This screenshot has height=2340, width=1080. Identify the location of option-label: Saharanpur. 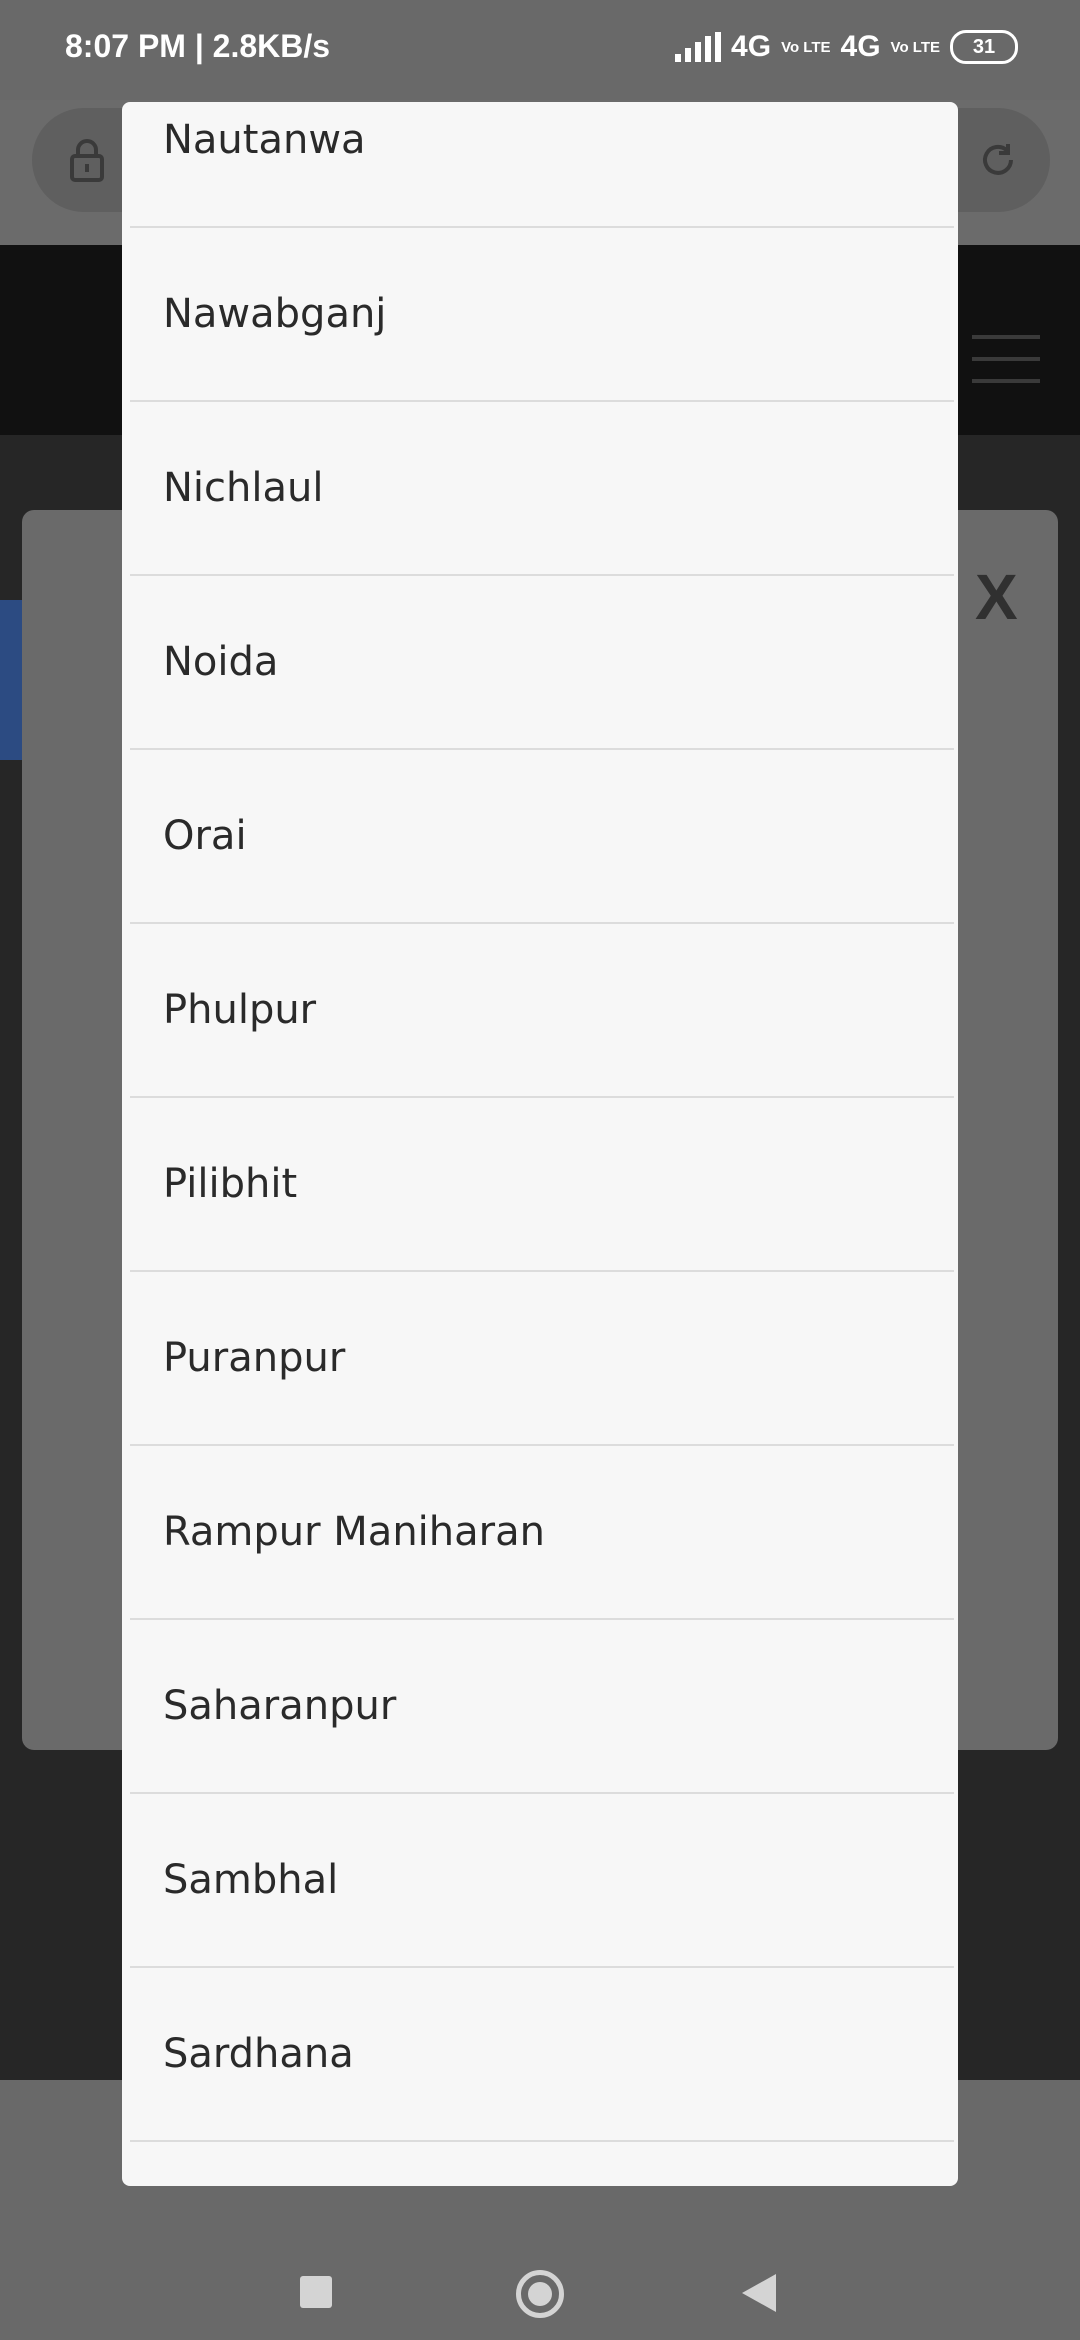
(280, 1706).